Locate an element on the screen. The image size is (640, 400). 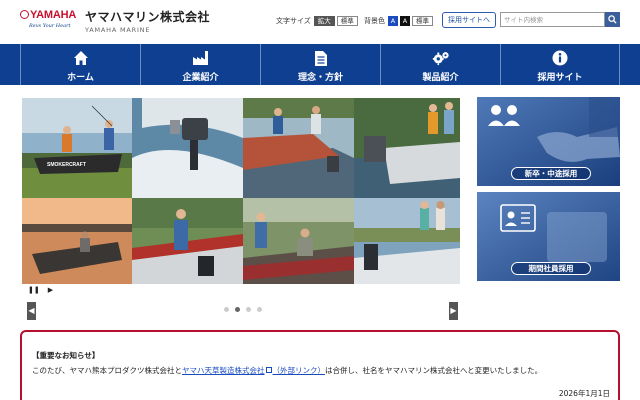
notice-text-before: このたび、ヤマハ熊本プロダクツ株式会社と is located at coordinates (107, 370).